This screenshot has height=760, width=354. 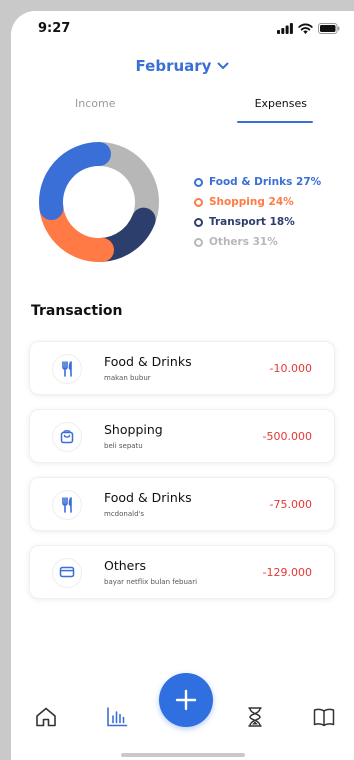 I want to click on wifi-icon, so click(x=305, y=28).